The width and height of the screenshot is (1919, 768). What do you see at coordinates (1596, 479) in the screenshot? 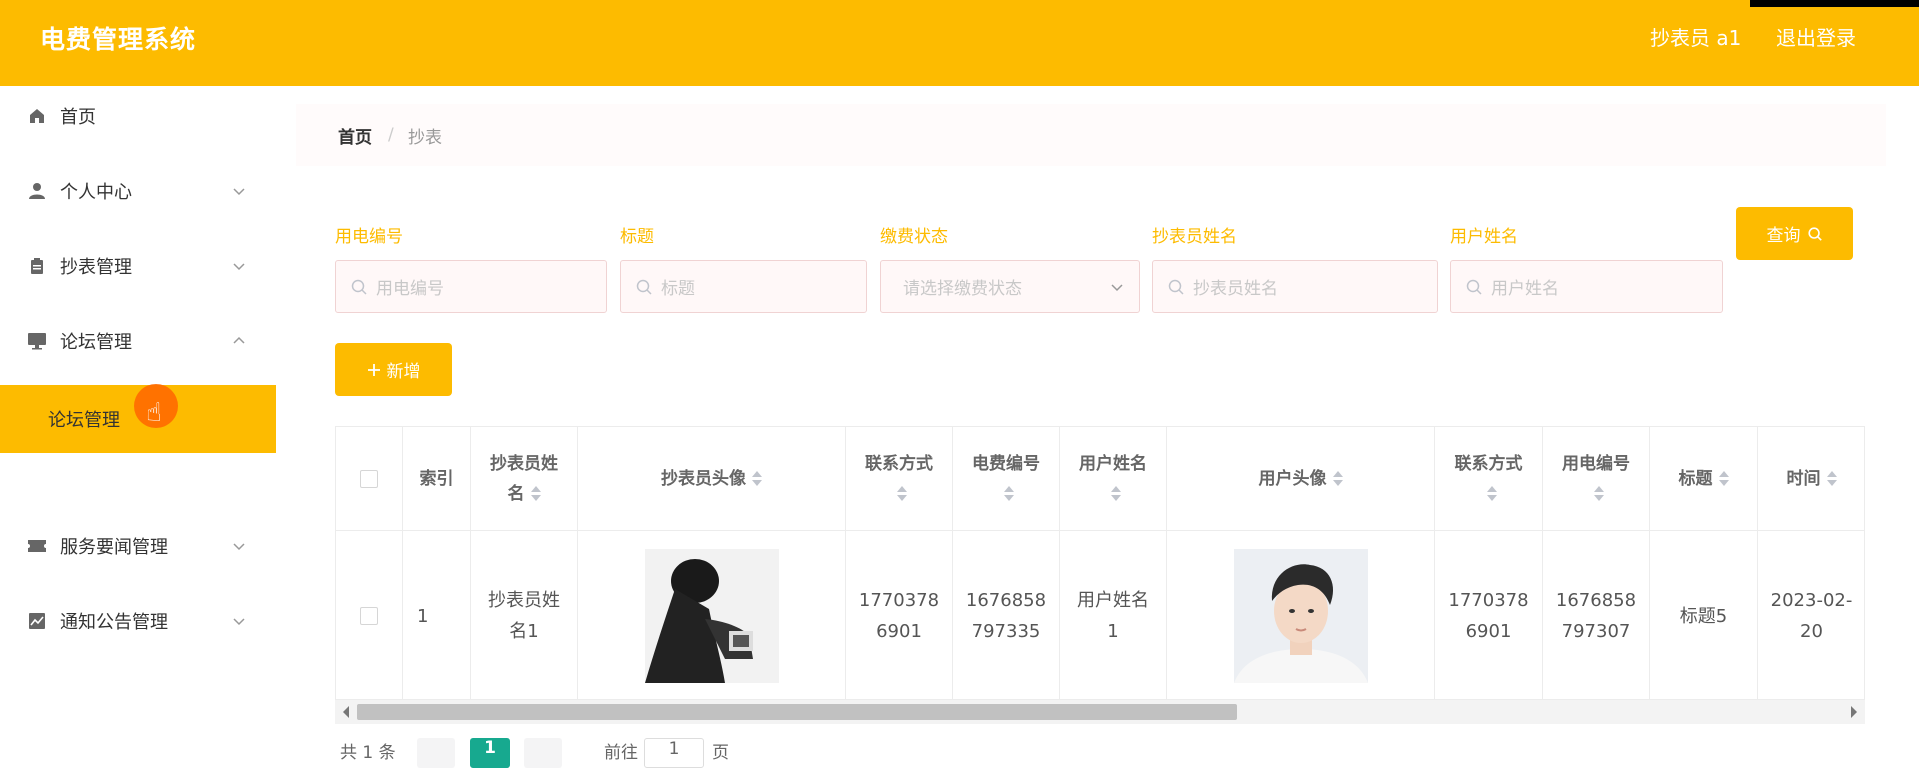
I see `column-header-meter-no: 用电编号` at bounding box center [1596, 479].